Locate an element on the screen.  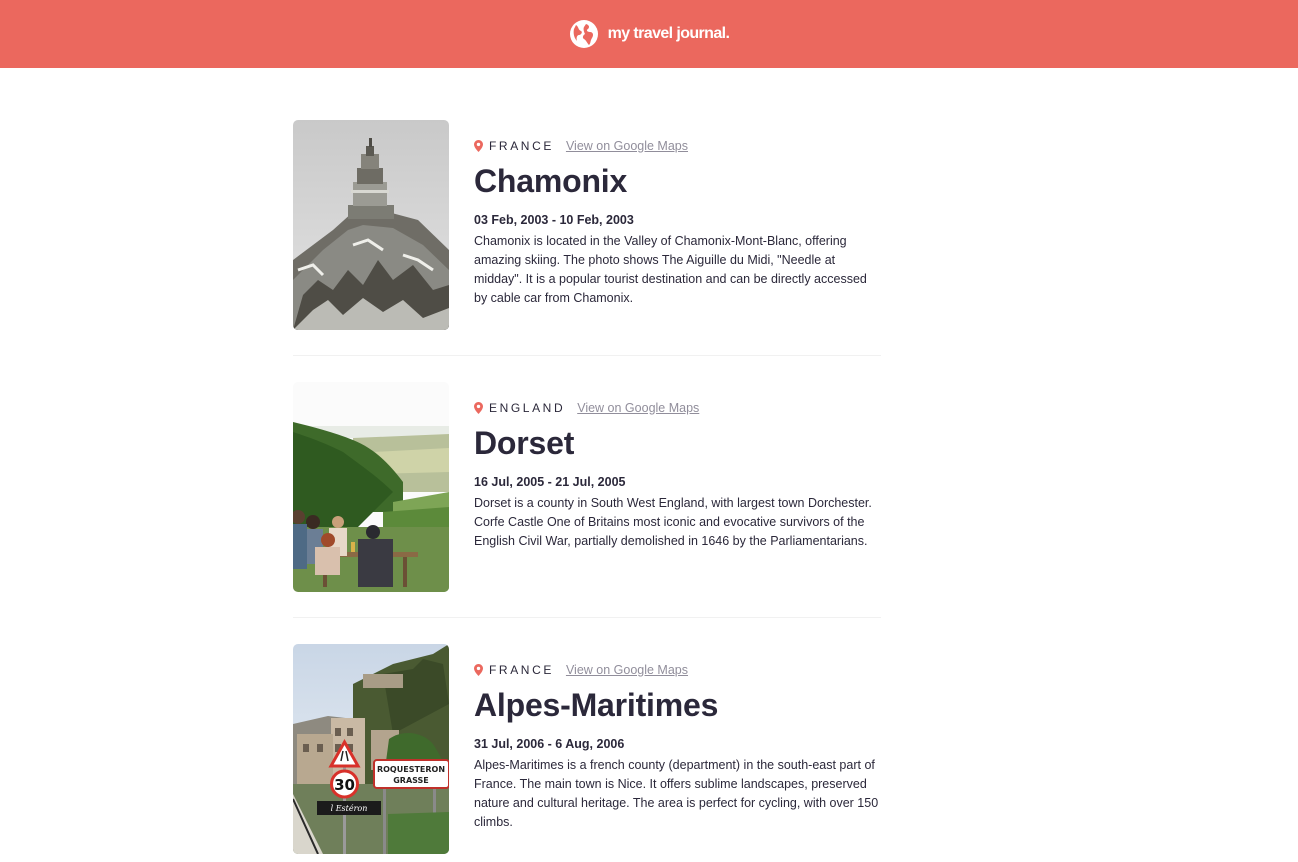
entry-place: Dorset is located at coordinates (524, 443).